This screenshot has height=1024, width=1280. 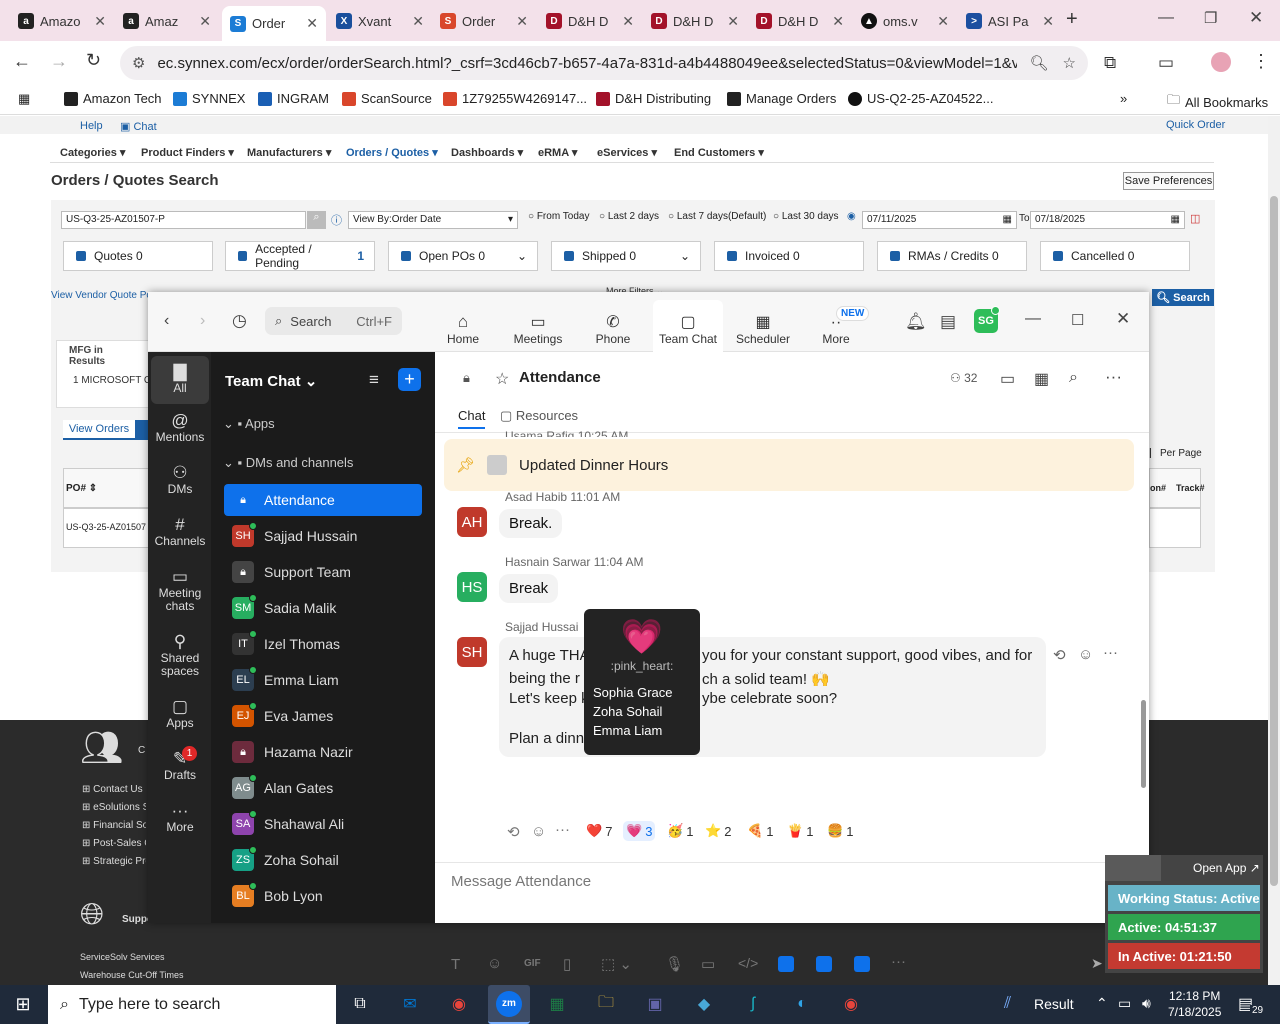 What do you see at coordinates (1124, 1003) in the screenshot?
I see `network-icon: ▭` at bounding box center [1124, 1003].